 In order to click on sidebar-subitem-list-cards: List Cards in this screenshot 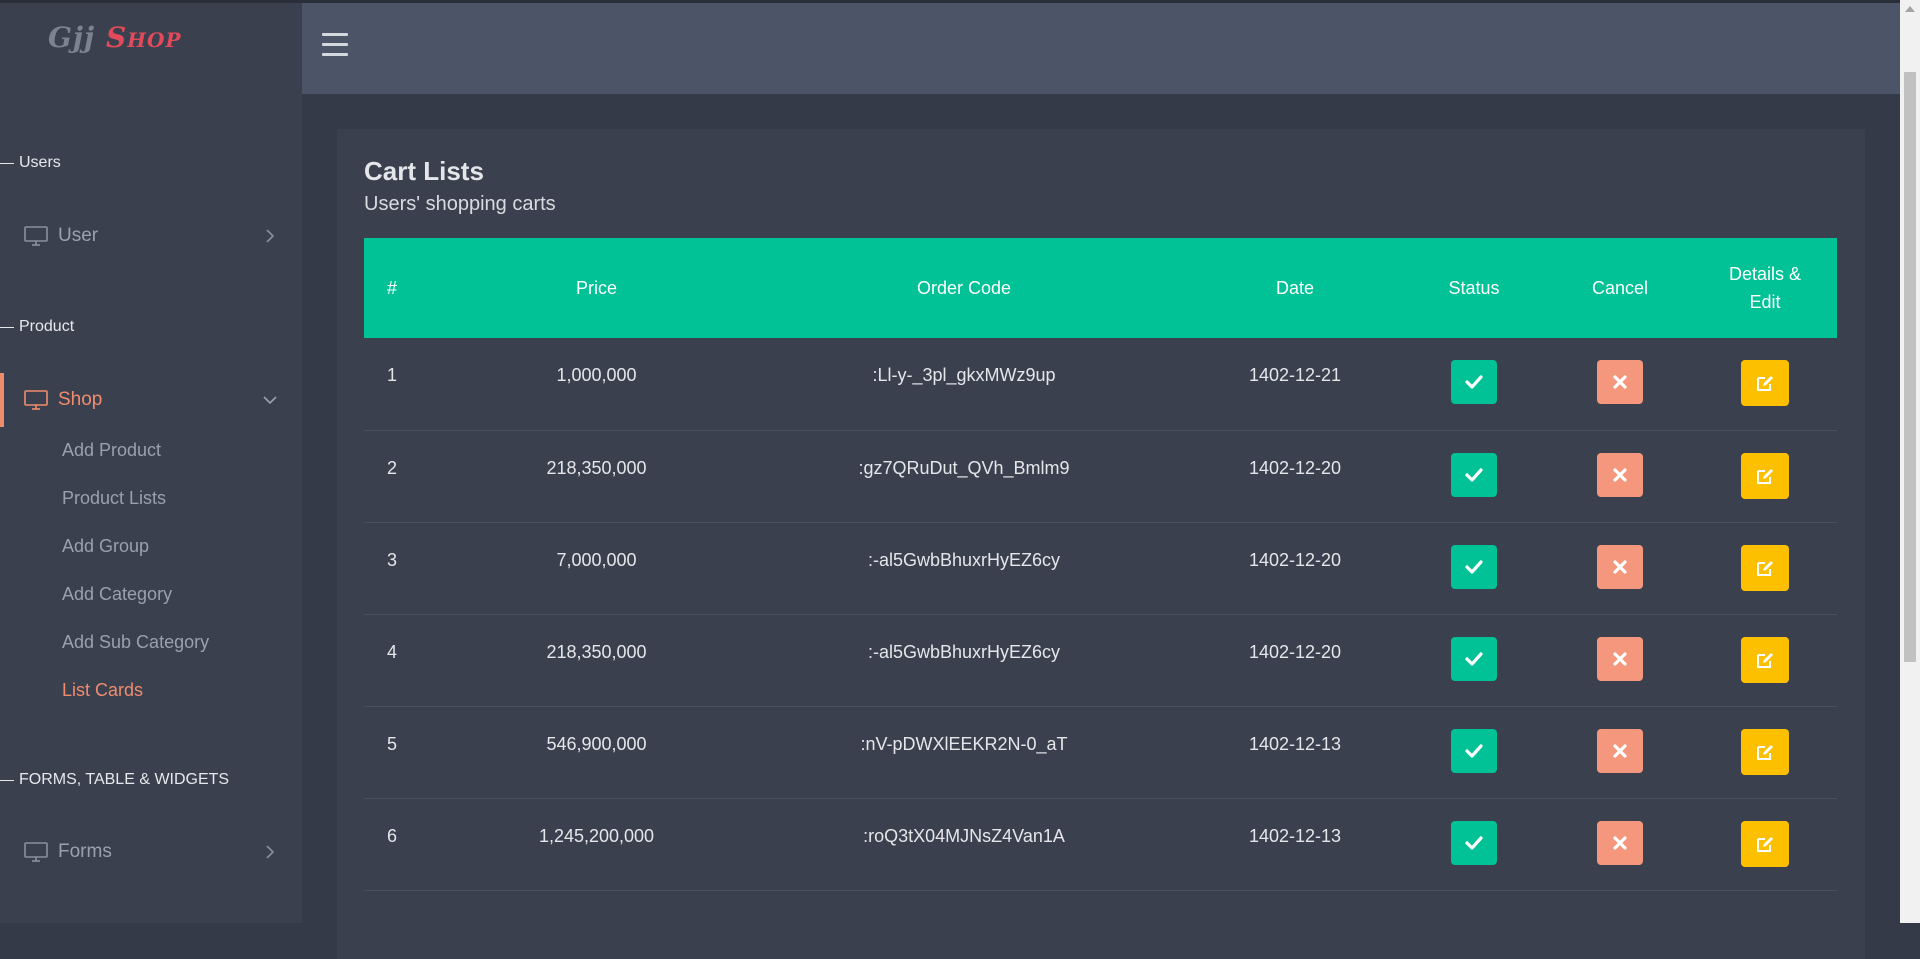, I will do `click(102, 690)`.